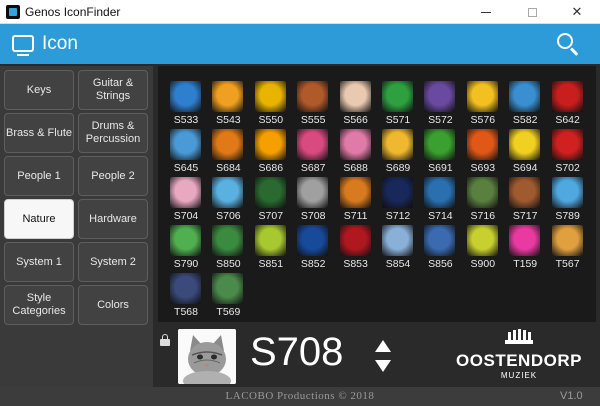 The image size is (600, 406). What do you see at coordinates (39, 176) in the screenshot?
I see `category-button: People 1` at bounding box center [39, 176].